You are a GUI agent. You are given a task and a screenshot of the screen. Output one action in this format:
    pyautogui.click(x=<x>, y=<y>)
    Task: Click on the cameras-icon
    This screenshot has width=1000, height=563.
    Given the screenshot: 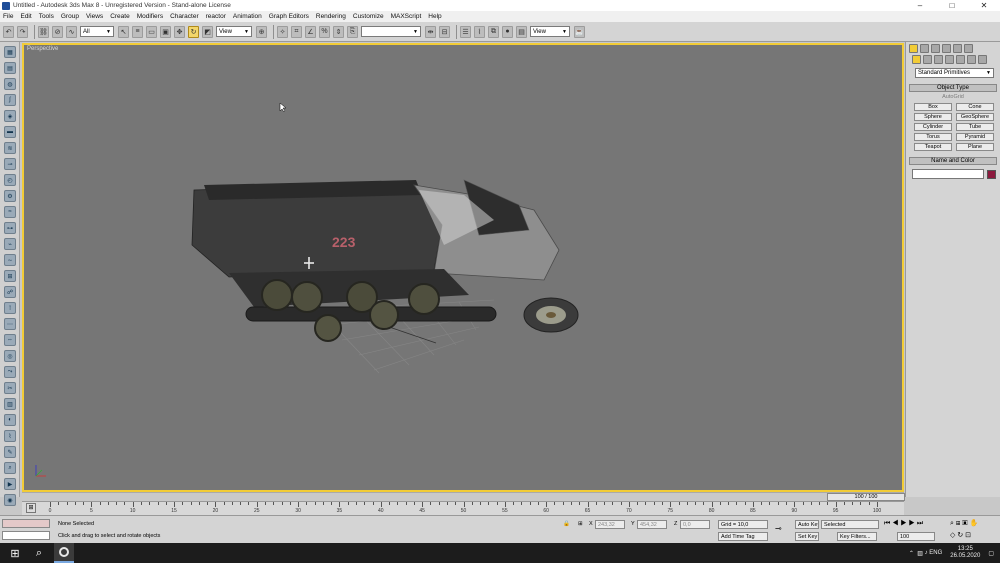 What is the action you would take?
    pyautogui.click(x=949, y=59)
    